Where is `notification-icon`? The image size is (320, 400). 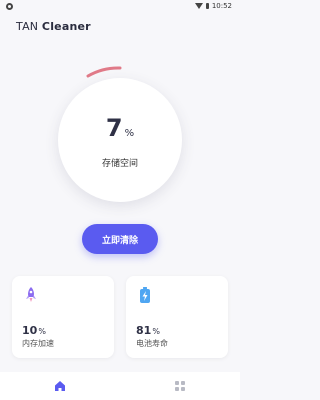
notification-icon is located at coordinates (9, 6).